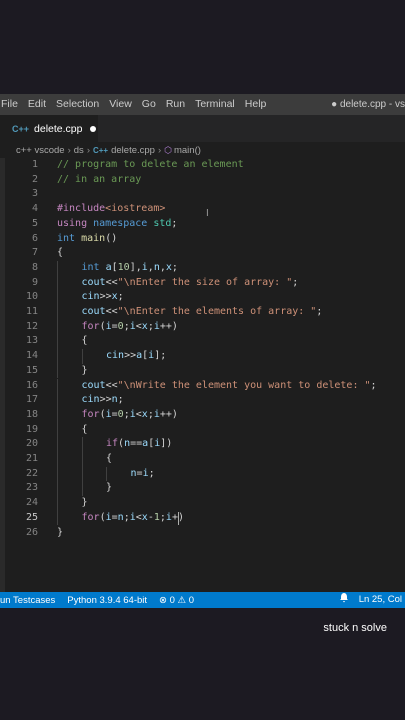 The image size is (405, 720). I want to click on code-line: 25 for(i=n;i<x-1;i+), so click(202, 518).